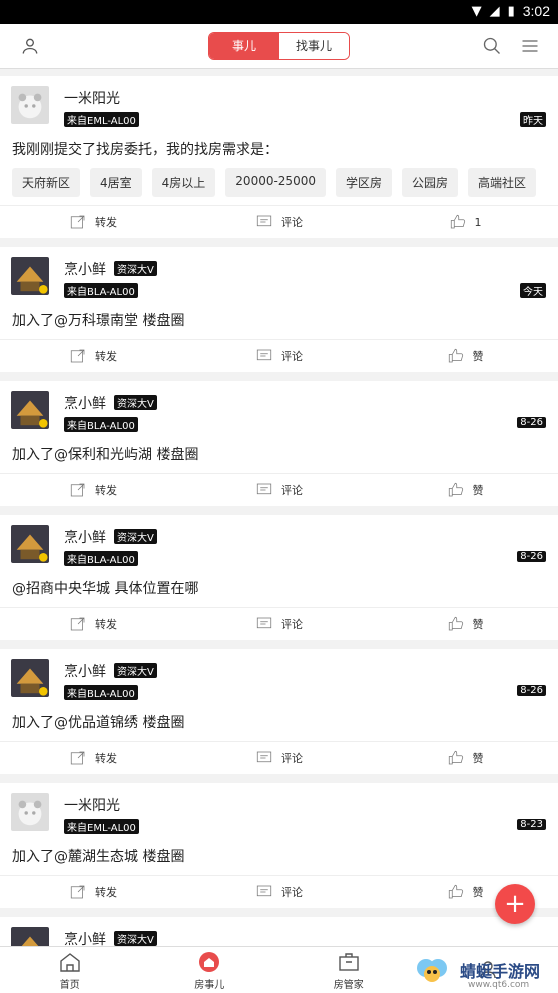  Describe the element at coordinates (530, 46) in the screenshot. I see `menu-icon` at that location.